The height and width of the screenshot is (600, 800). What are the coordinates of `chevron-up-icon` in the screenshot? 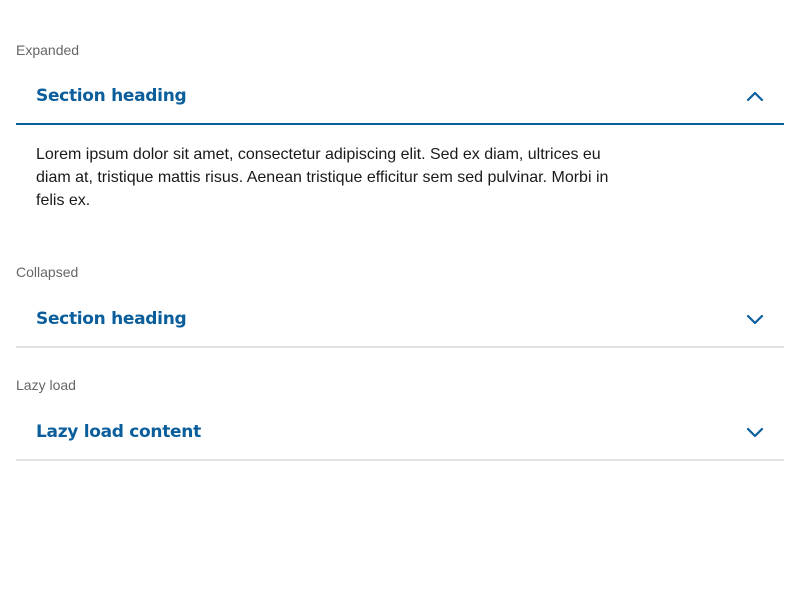 It's located at (755, 96).